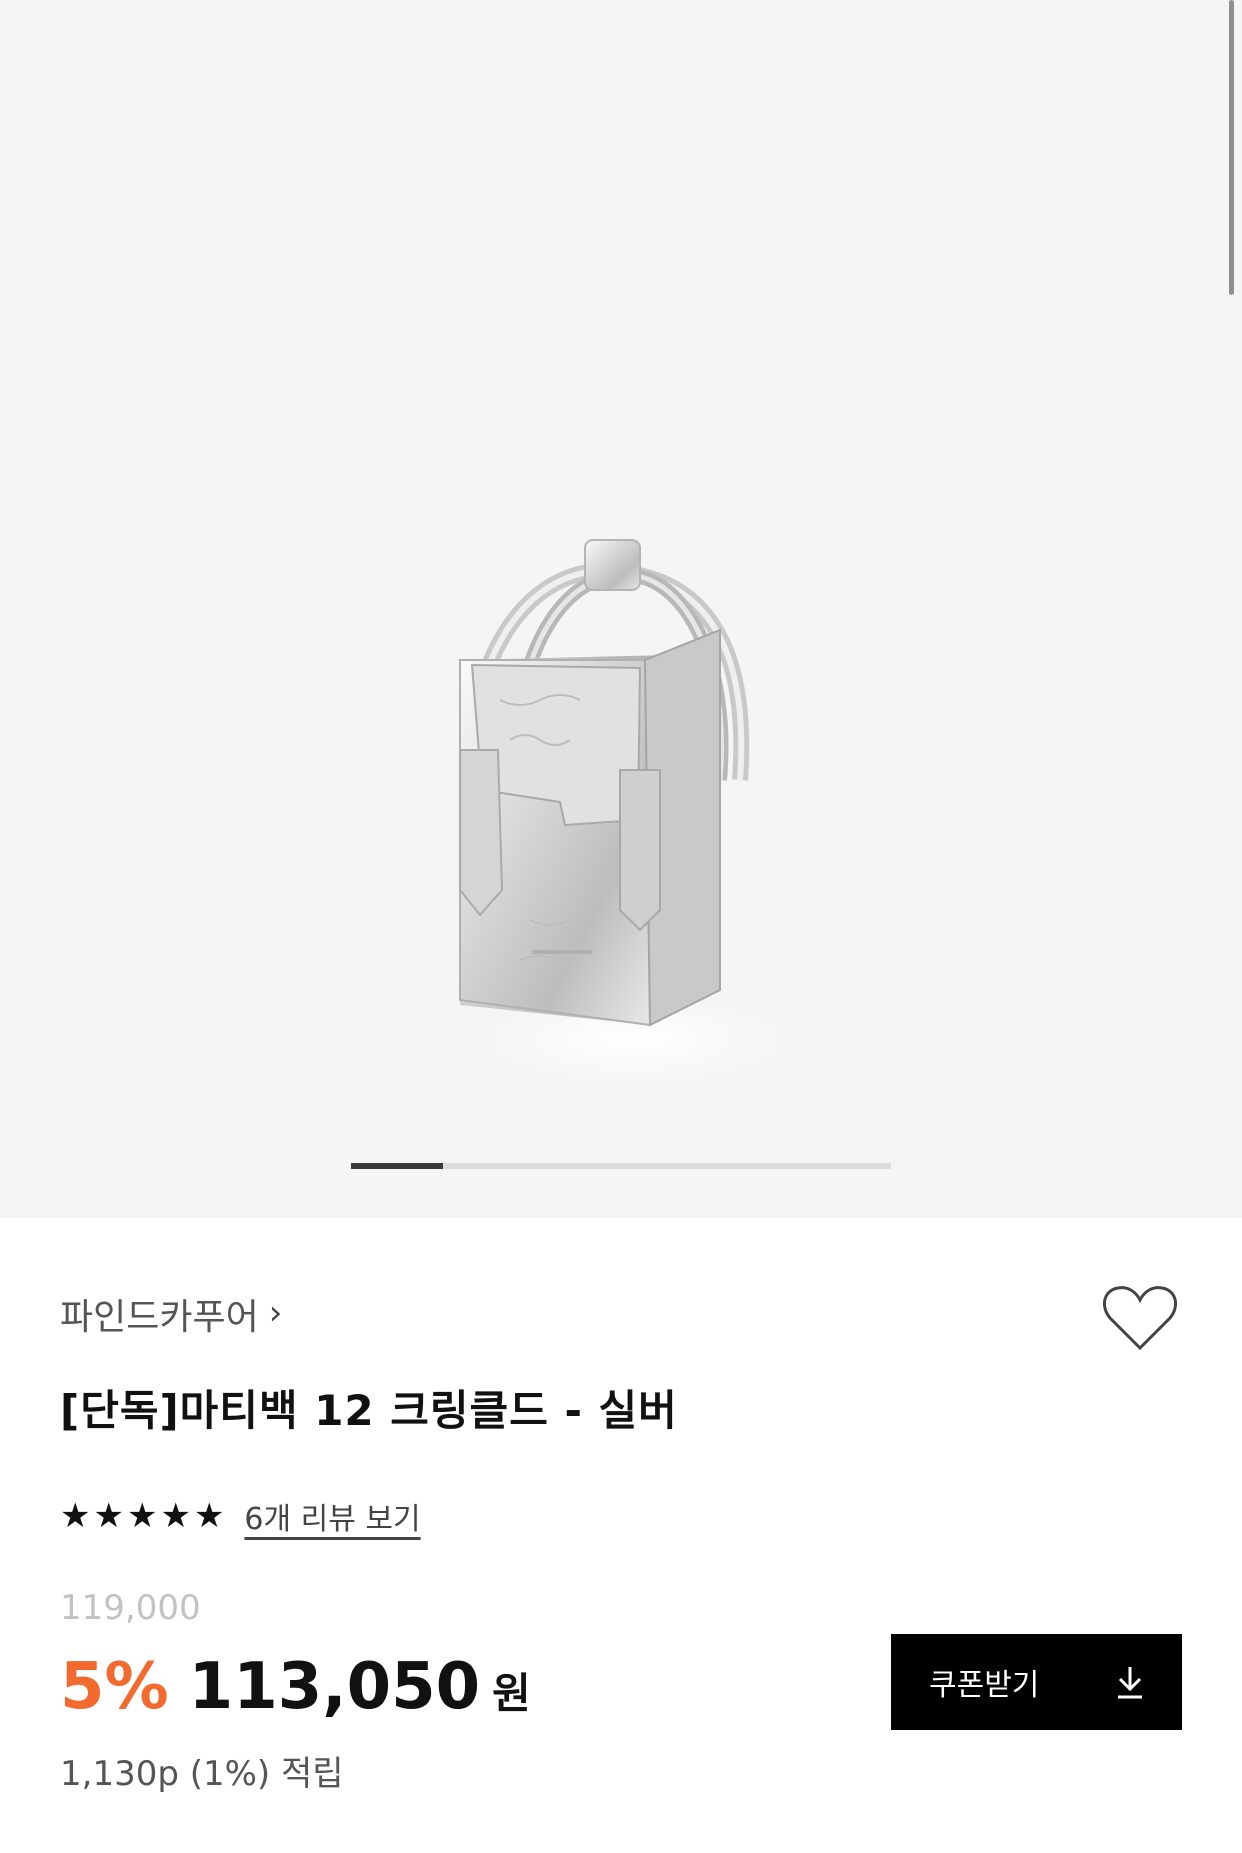  I want to click on coupon-download-button: 쿠폰받기, so click(1036, 1682).